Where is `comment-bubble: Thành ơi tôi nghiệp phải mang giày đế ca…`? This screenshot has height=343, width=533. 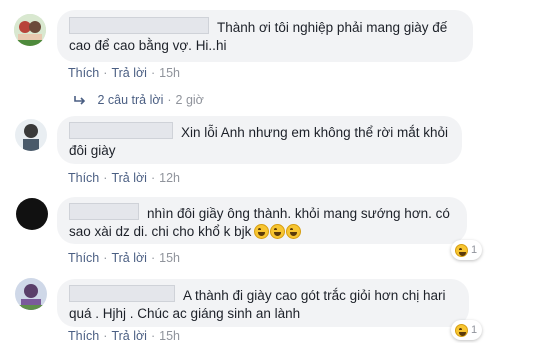 comment-bubble: Thành ơi tôi nghiệp phải mang giày đế ca… is located at coordinates (265, 36).